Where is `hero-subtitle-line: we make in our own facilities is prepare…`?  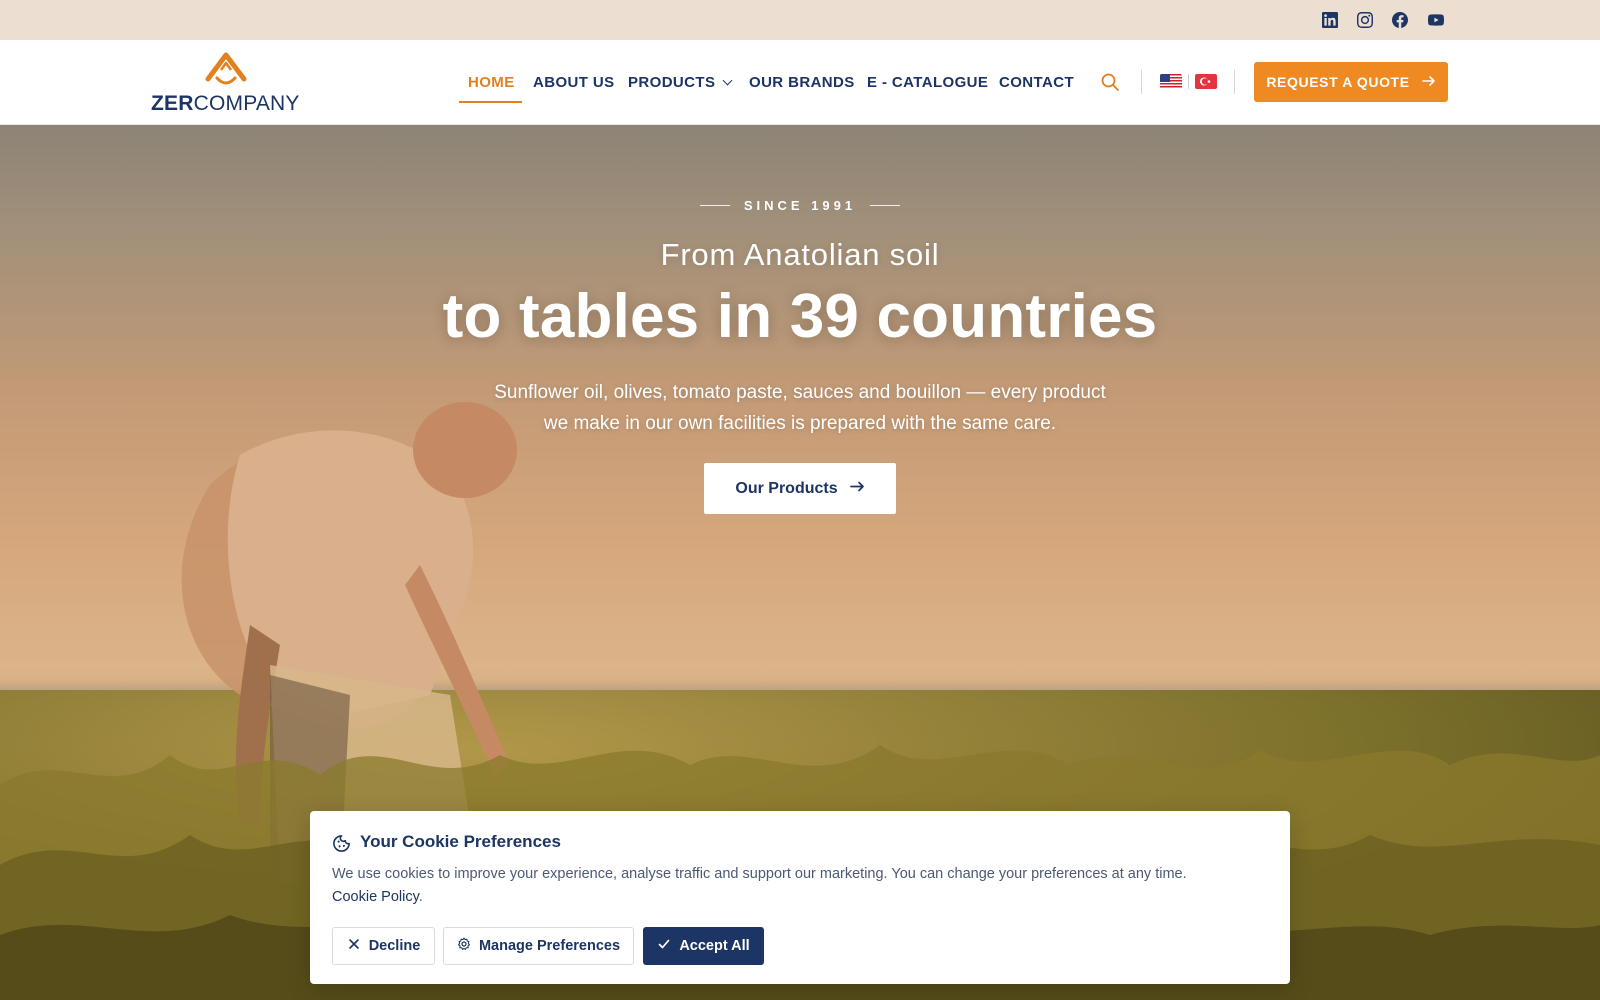
hero-subtitle-line: we make in our own facilities is prepare… is located at coordinates (800, 423).